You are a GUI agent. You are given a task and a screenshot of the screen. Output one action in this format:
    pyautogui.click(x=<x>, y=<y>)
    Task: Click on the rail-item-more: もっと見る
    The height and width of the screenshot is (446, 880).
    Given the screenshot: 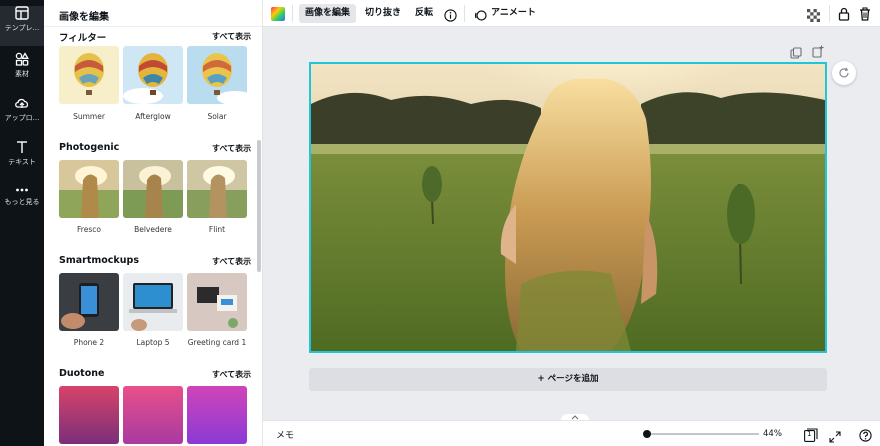 What is the action you would take?
    pyautogui.click(x=22, y=206)
    